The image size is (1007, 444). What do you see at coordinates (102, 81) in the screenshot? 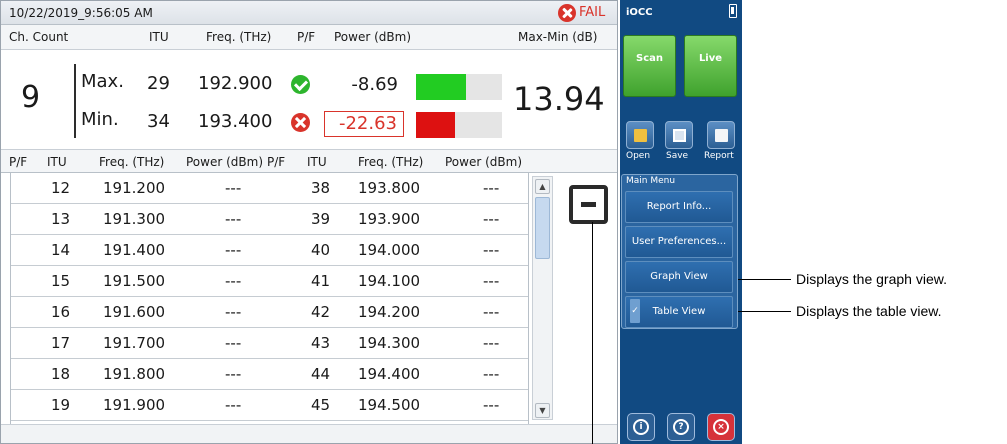
I see `max-label: Max.` at bounding box center [102, 81].